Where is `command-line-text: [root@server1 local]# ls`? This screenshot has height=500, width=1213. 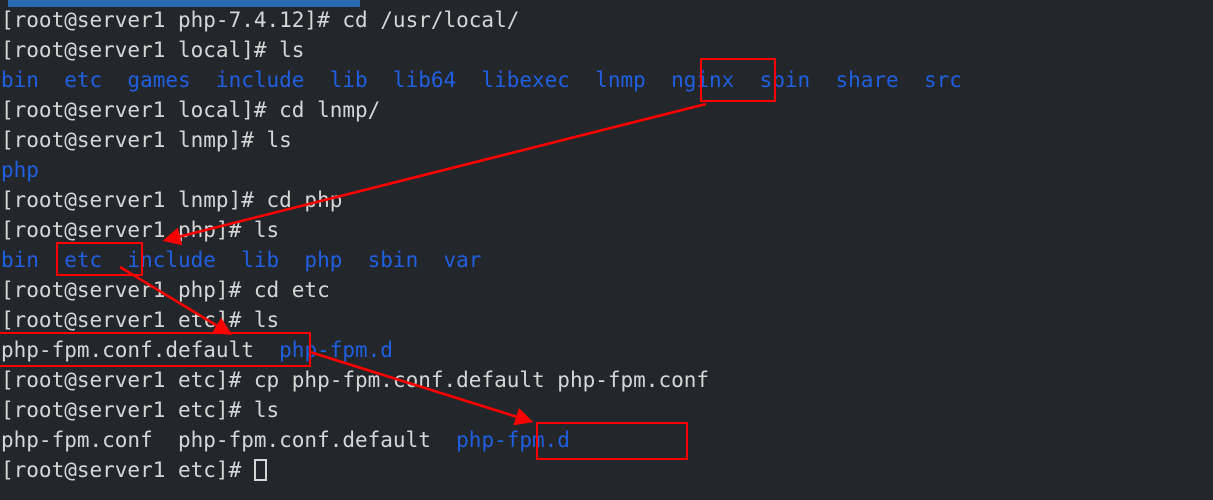
command-line-text: [root@server1 local]# ls is located at coordinates (153, 50).